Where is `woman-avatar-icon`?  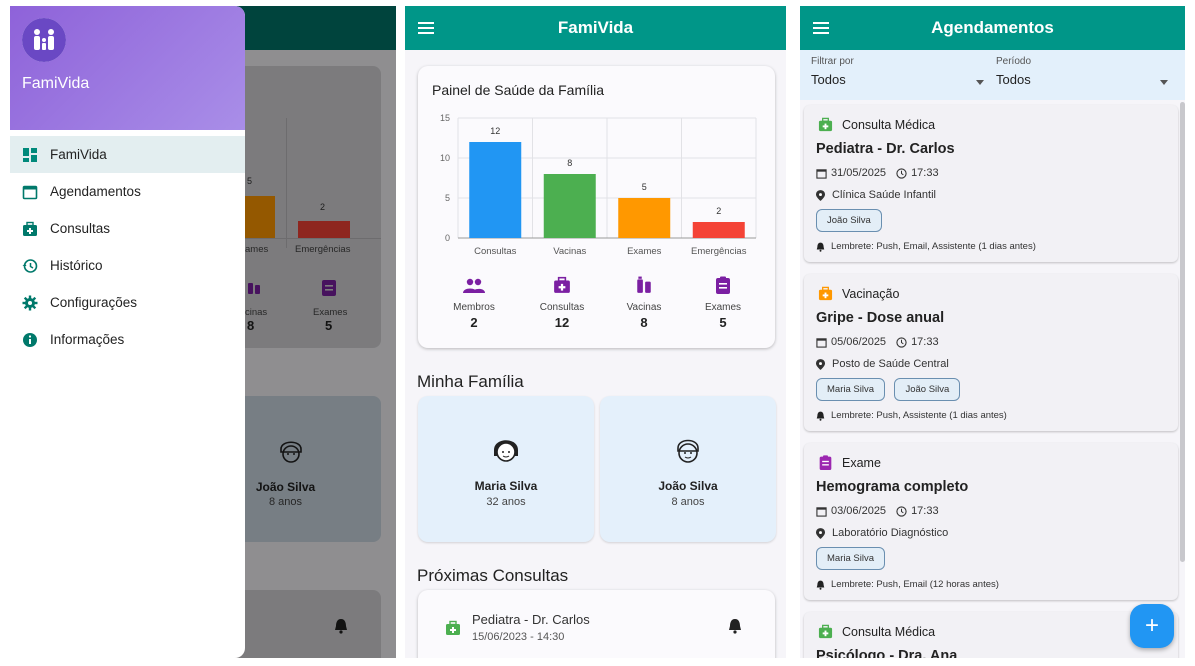 woman-avatar-icon is located at coordinates (506, 451).